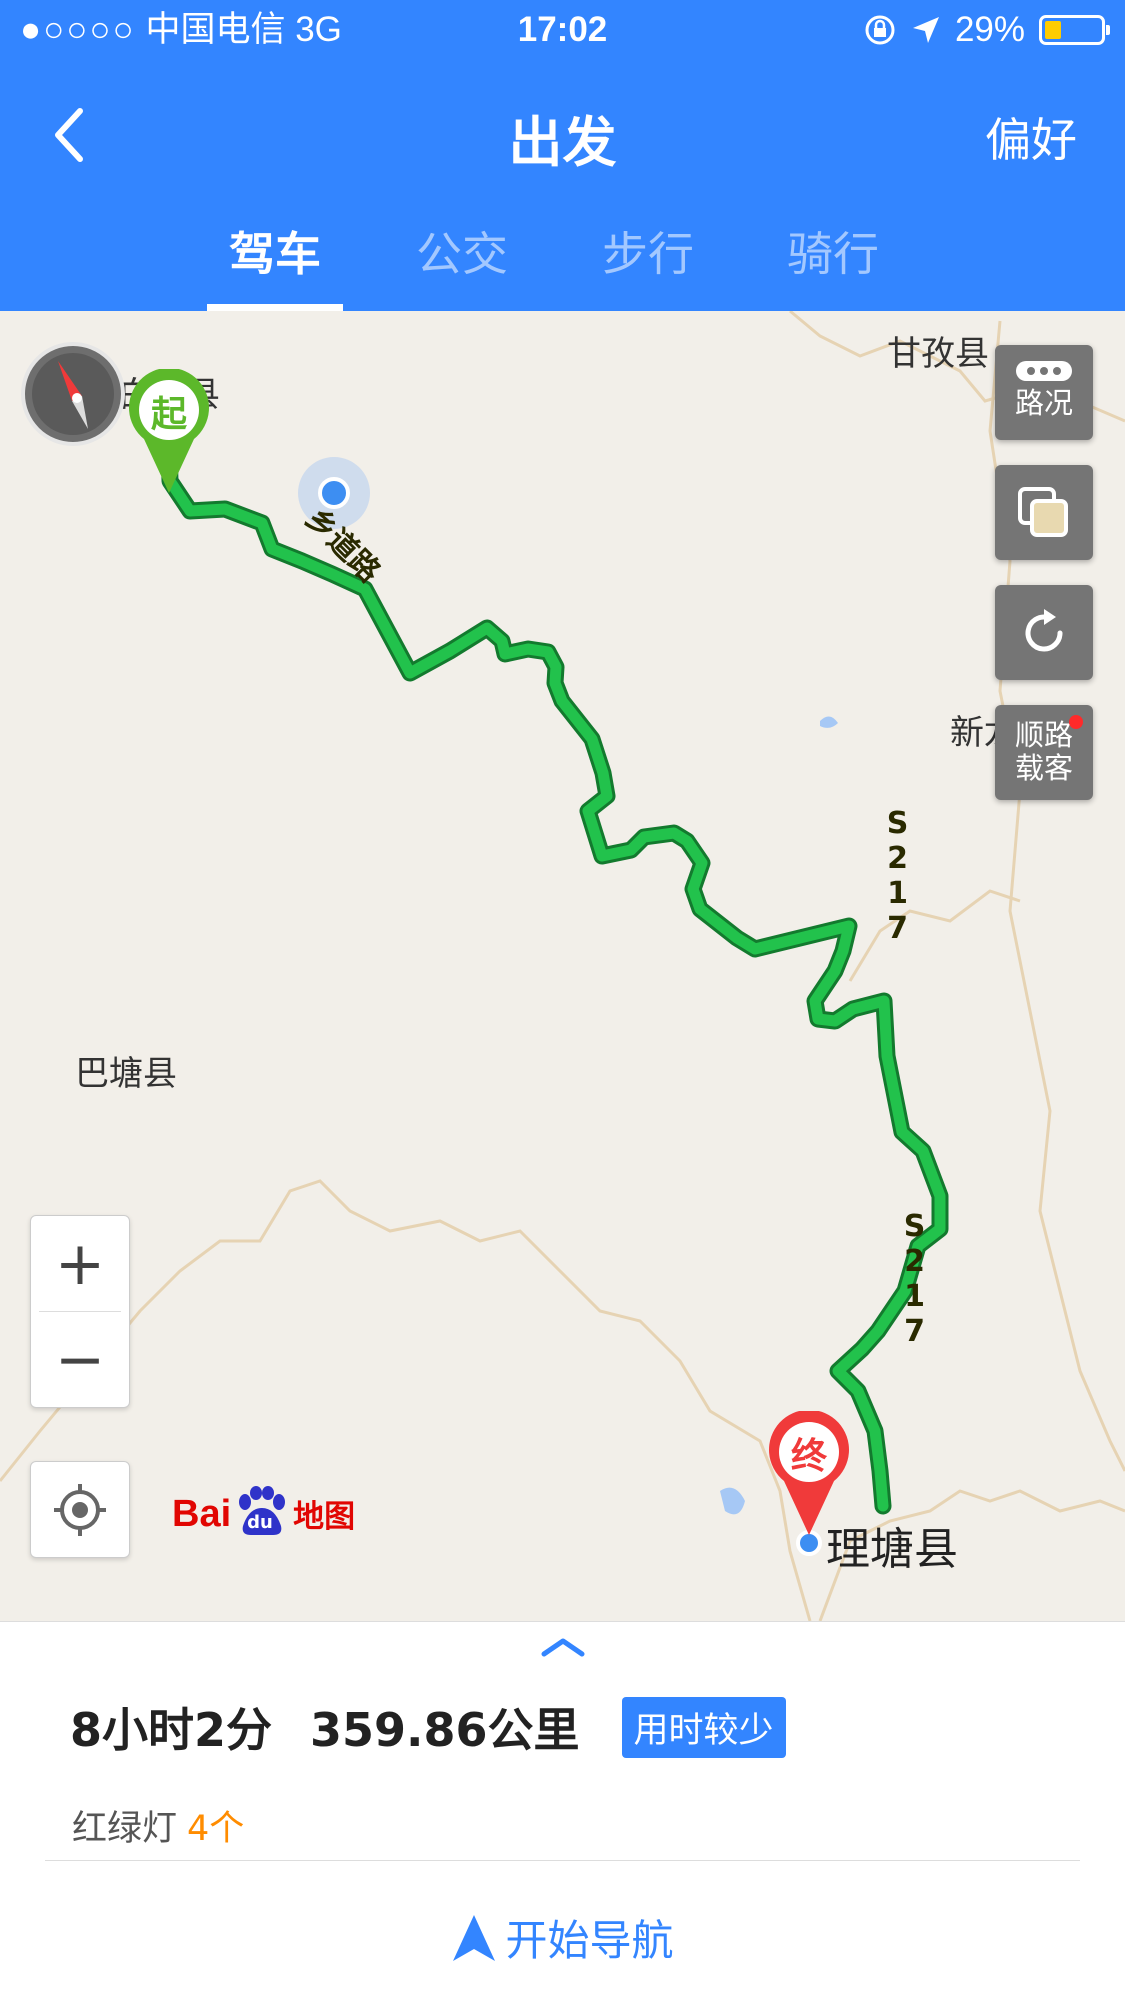 Image resolution: width=1125 pixels, height=2002 pixels. I want to click on road-label-s217-upper: S217, so click(897, 876).